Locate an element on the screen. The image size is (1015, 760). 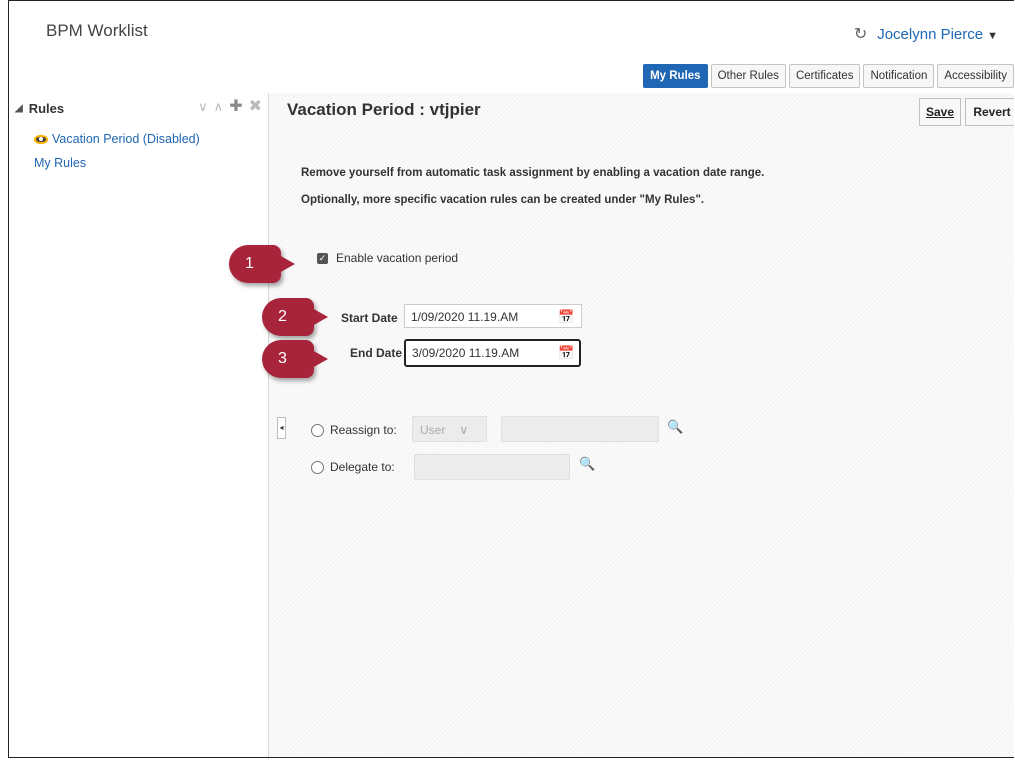
enable-vacation-checkbox: ✓ is located at coordinates (322, 258).